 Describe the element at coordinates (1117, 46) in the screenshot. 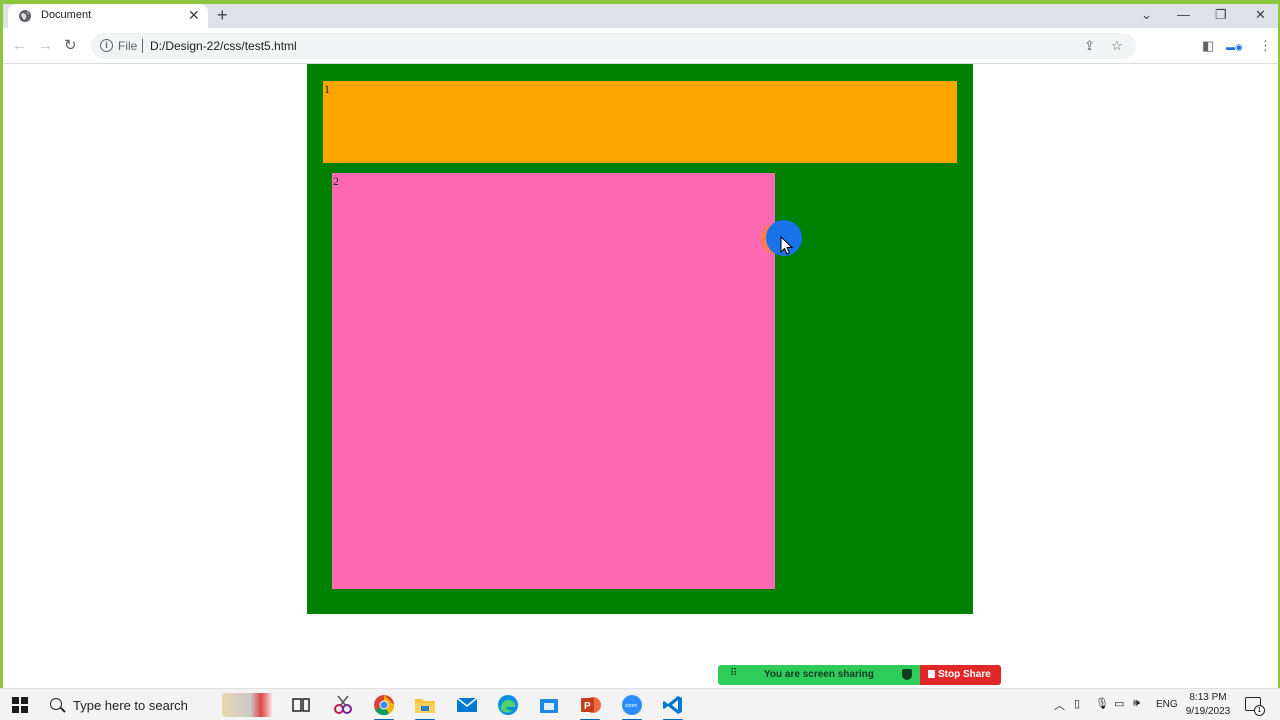

I see `bookmark-star-icon: ☆` at that location.